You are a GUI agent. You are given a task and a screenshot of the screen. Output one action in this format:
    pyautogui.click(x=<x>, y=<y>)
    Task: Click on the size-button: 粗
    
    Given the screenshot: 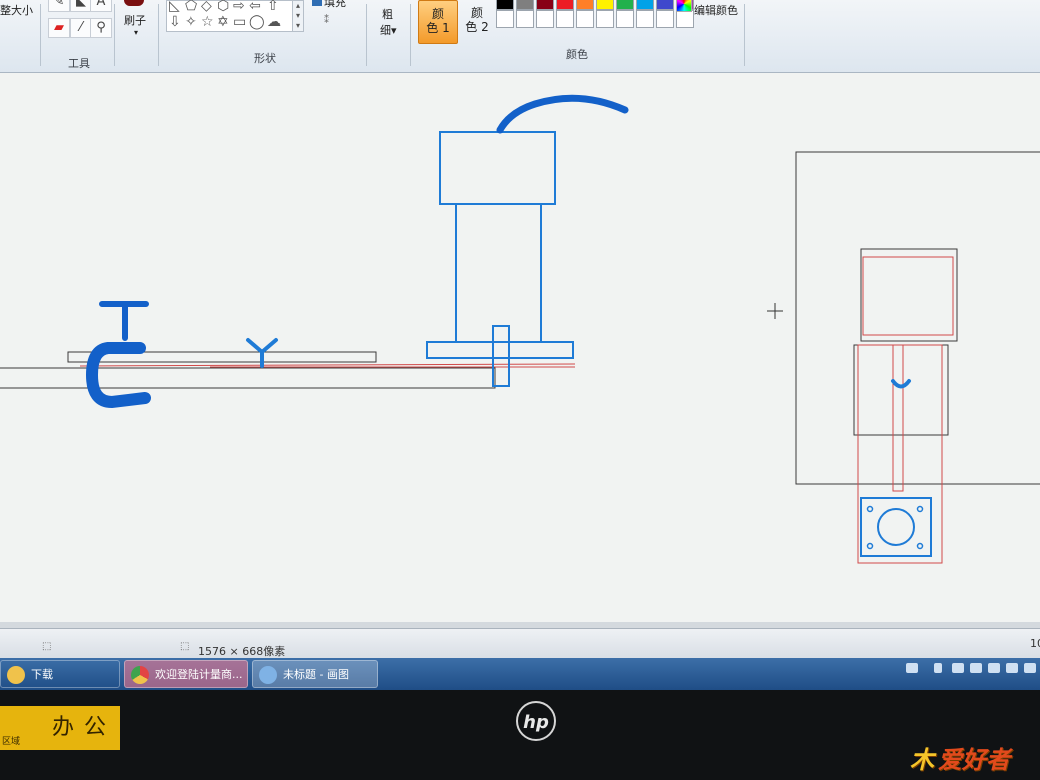 What is the action you would take?
    pyautogui.click(x=387, y=14)
    